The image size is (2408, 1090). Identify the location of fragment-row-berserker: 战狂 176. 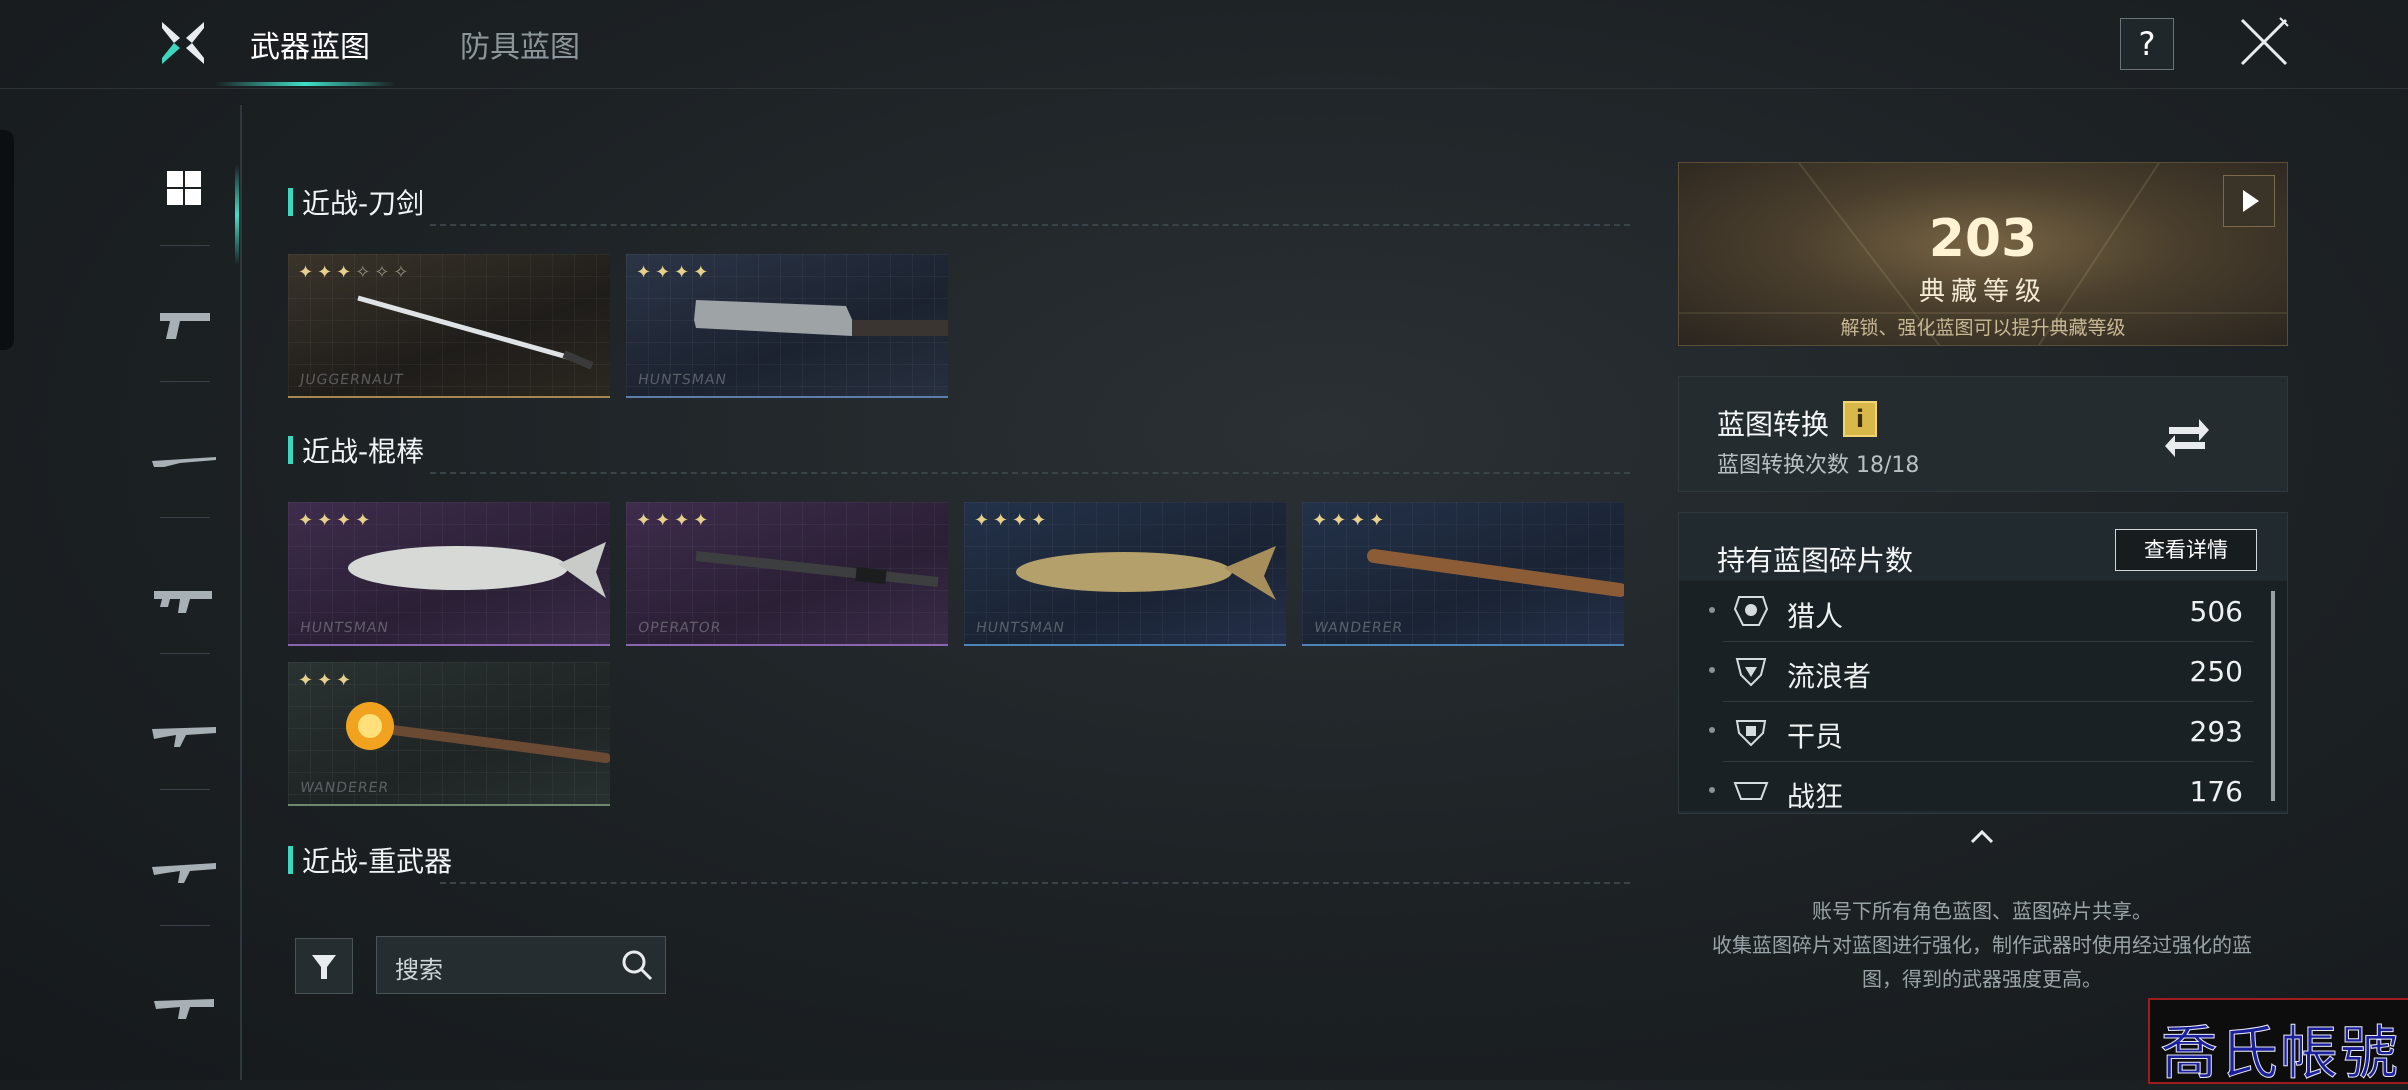
(1981, 786).